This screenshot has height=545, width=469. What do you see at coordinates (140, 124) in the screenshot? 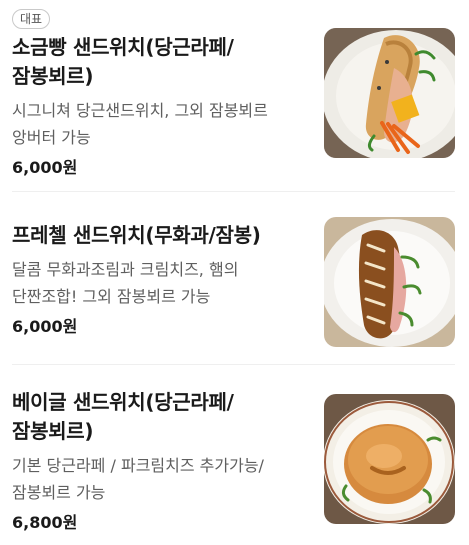
I see `menu-item-description: 시그니쳐 당근샌드위치, 그외 잠봉뵈르 앙버터 가능` at bounding box center [140, 124].